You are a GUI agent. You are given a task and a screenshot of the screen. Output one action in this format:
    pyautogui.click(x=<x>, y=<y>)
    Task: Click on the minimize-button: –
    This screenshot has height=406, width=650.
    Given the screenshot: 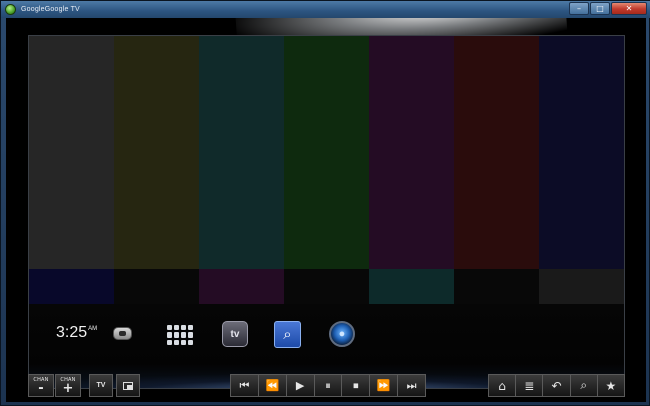 What is the action you would take?
    pyautogui.click(x=579, y=8)
    